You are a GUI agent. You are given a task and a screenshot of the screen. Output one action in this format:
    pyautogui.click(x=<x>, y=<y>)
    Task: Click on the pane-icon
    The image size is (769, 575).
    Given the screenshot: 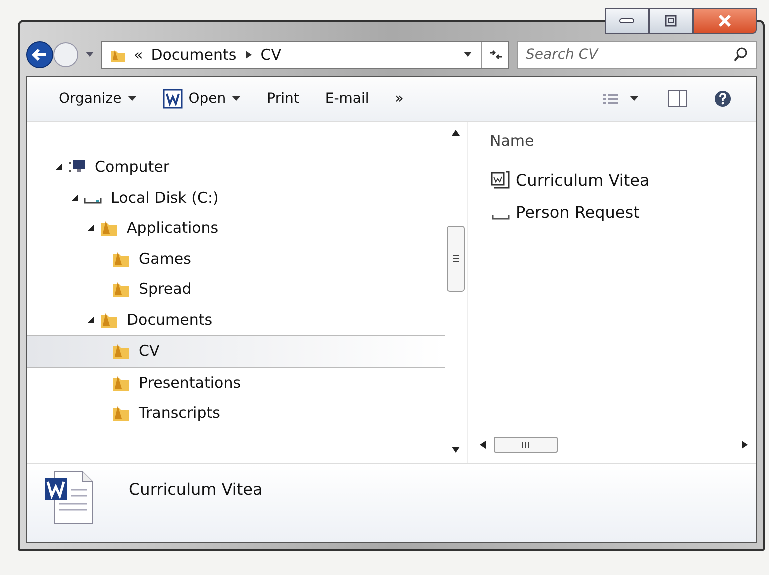 What is the action you would take?
    pyautogui.click(x=678, y=99)
    